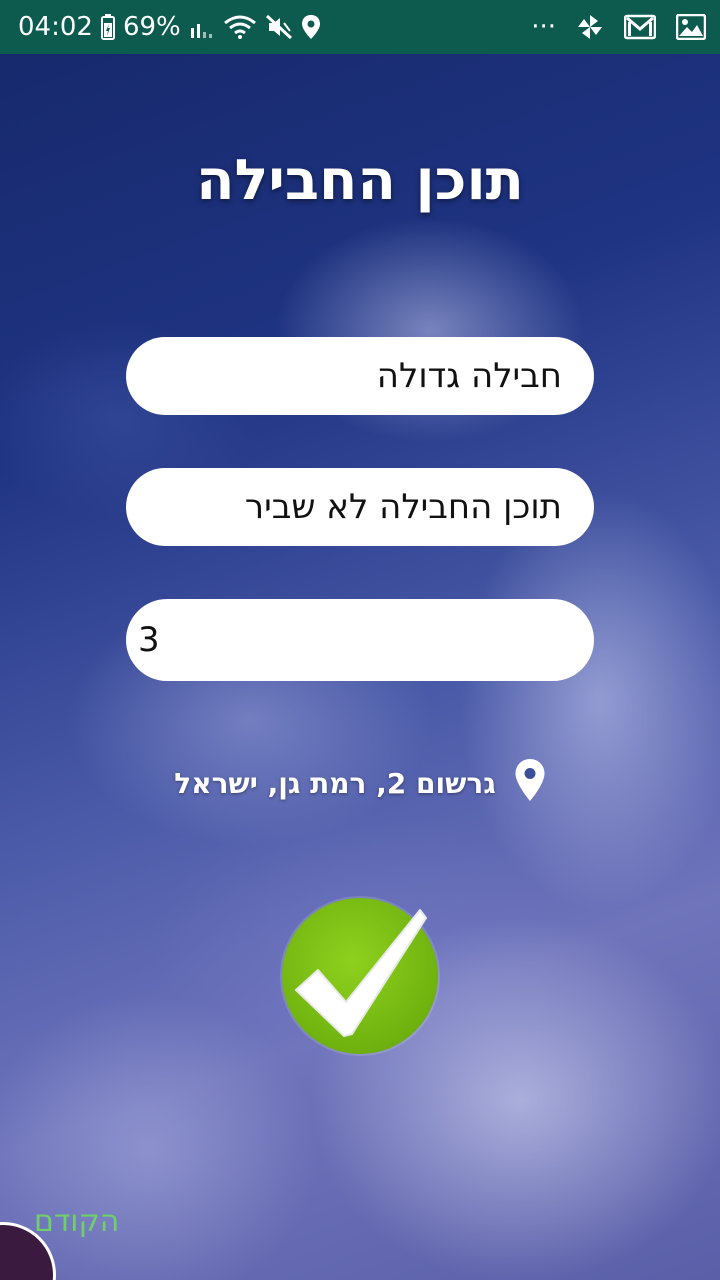 The image size is (720, 1280). What do you see at coordinates (640, 27) in the screenshot?
I see `gmail-icon` at bounding box center [640, 27].